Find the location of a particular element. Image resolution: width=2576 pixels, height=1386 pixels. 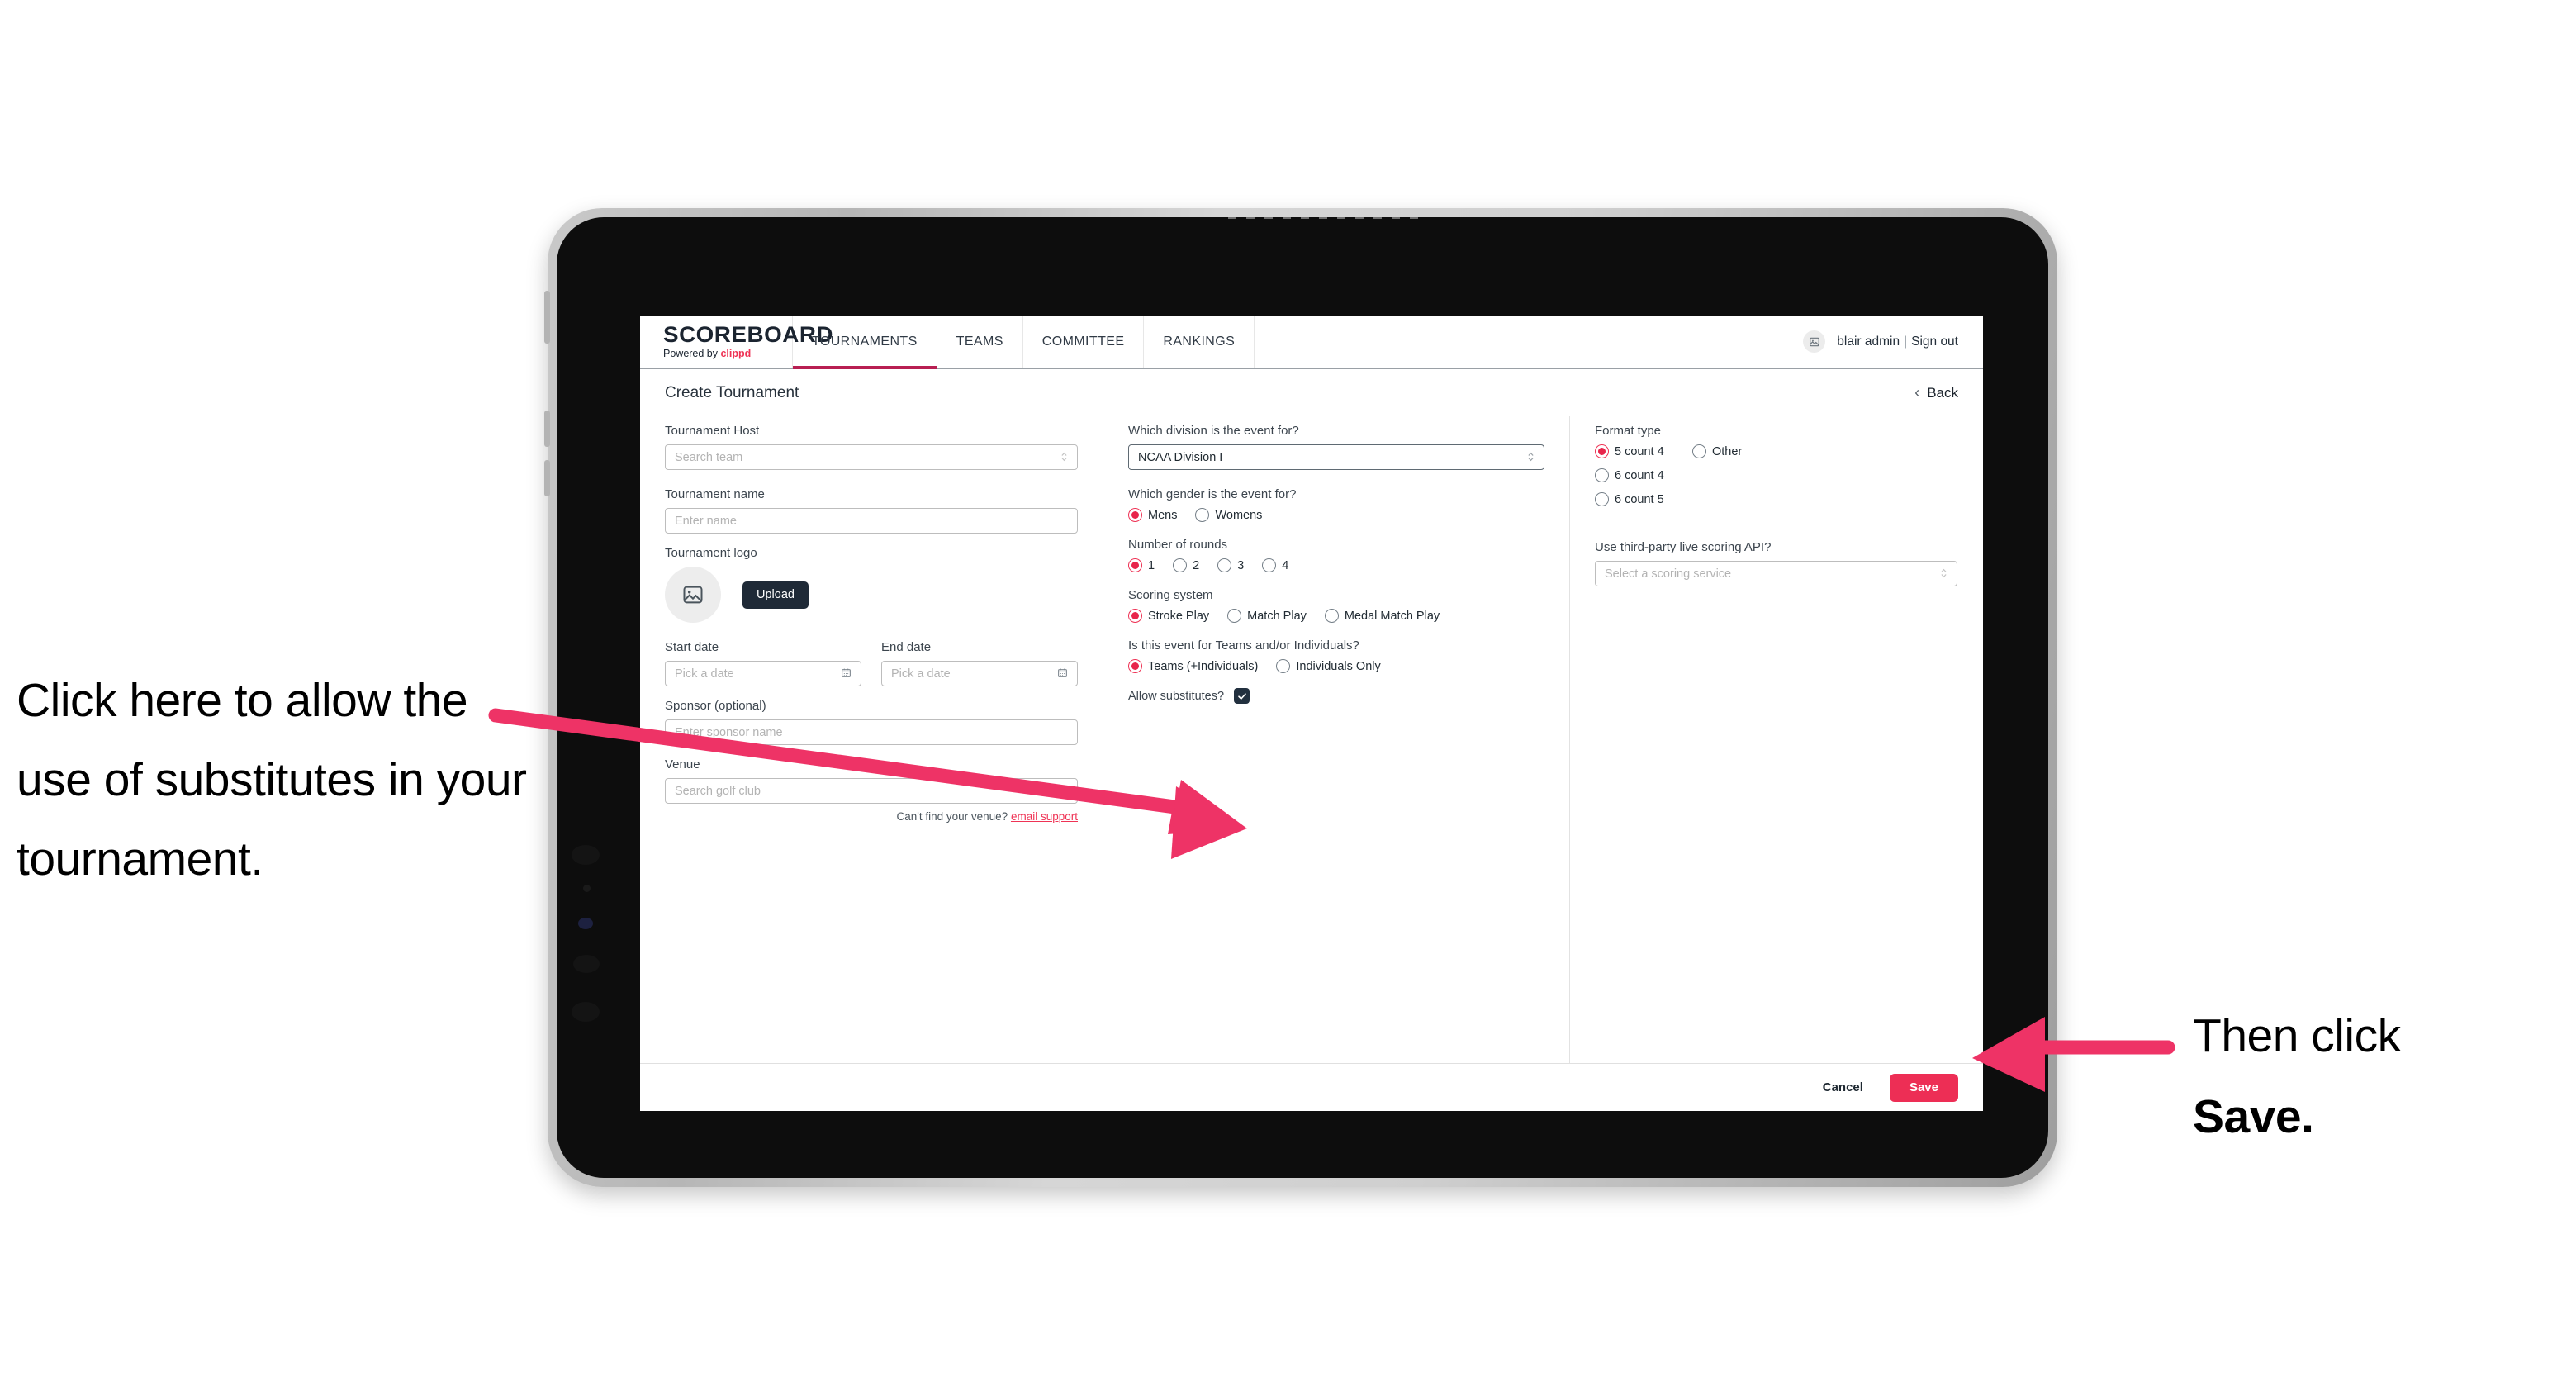

sensor-dot-icon is located at coordinates (587, 888).